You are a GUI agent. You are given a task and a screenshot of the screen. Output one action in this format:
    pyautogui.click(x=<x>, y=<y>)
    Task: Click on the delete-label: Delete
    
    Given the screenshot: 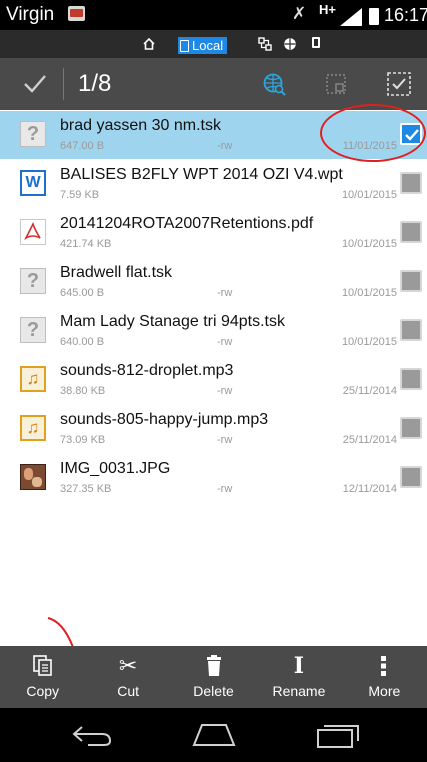 What is the action you would take?
    pyautogui.click(x=213, y=691)
    